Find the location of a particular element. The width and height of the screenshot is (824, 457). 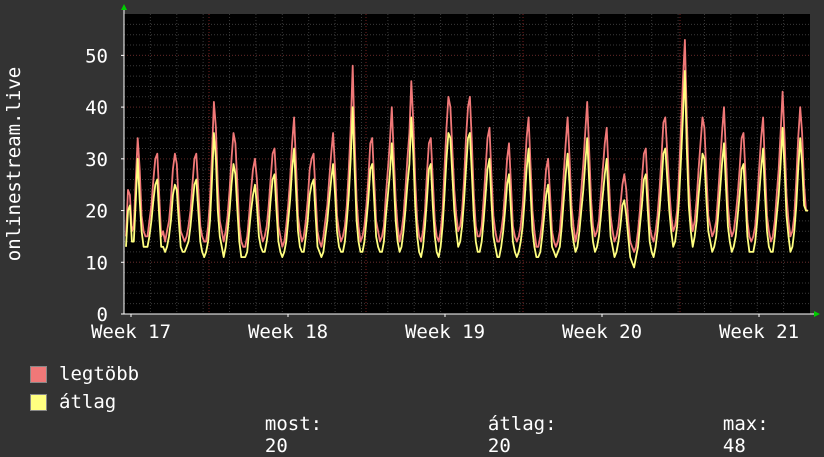

legend-item-avg: átlag is located at coordinates (73, 402).